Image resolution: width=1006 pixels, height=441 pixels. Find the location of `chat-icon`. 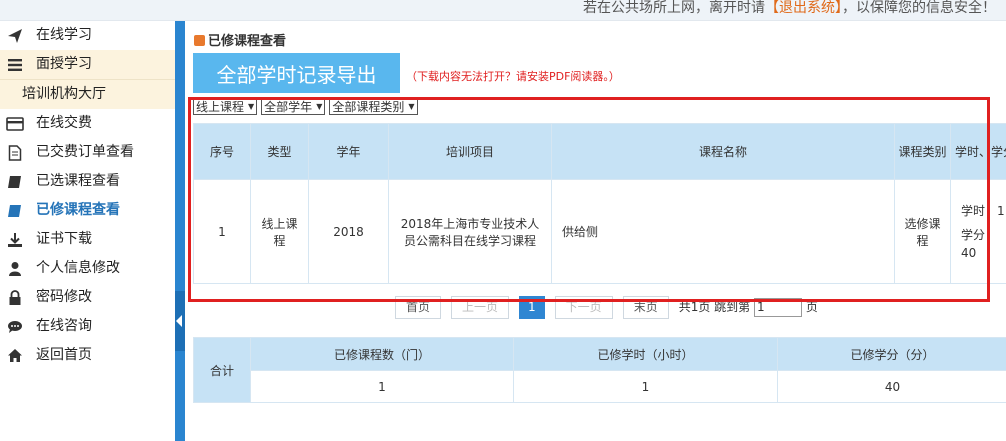

chat-icon is located at coordinates (15, 326).